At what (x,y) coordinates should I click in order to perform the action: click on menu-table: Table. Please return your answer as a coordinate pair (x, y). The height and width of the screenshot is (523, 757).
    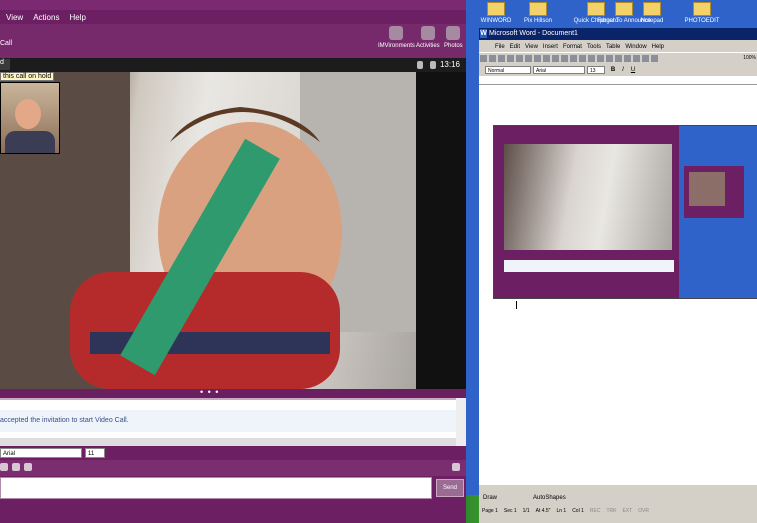
    Looking at the image, I should click on (613, 47).